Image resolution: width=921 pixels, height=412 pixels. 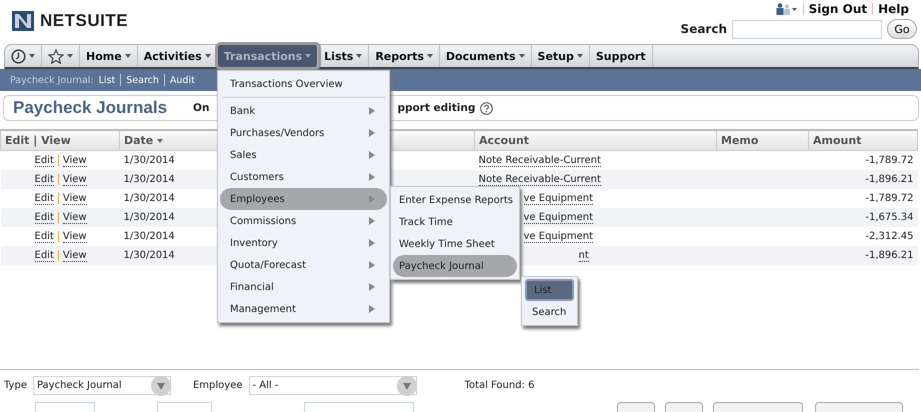 I want to click on menu-item: Enter Expense Reports, so click(x=455, y=200).